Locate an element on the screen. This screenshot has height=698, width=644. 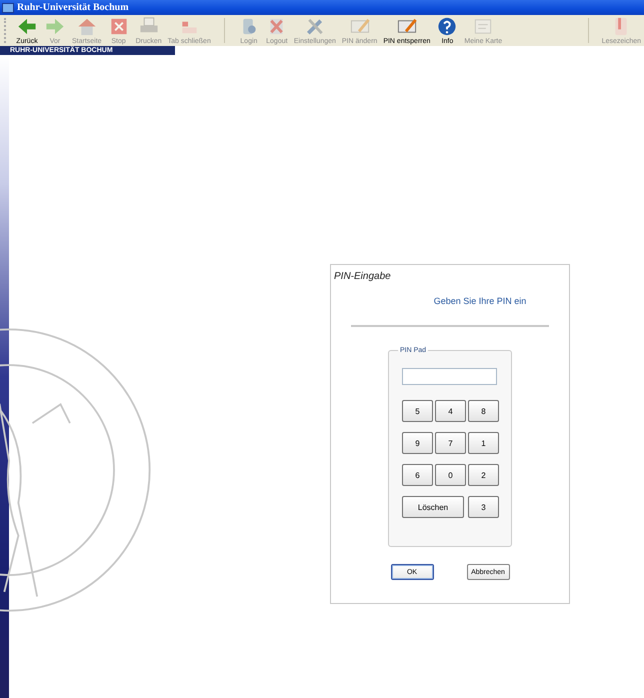
app-icon is located at coordinates (8, 7).